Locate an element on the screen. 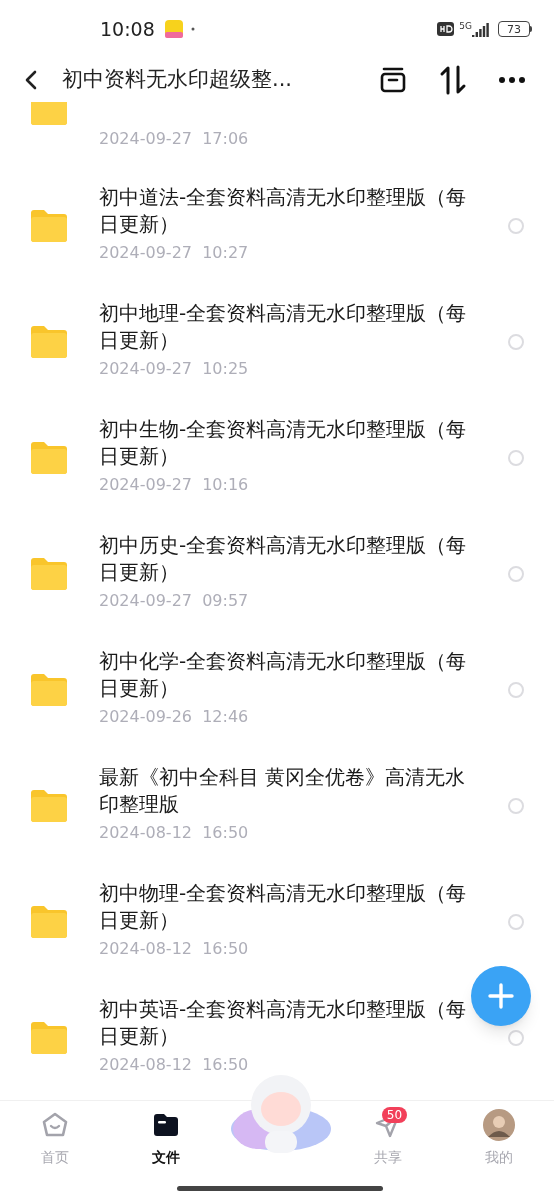 The height and width of the screenshot is (1200, 554). battery-indicator: 73 is located at coordinates (514, 29).